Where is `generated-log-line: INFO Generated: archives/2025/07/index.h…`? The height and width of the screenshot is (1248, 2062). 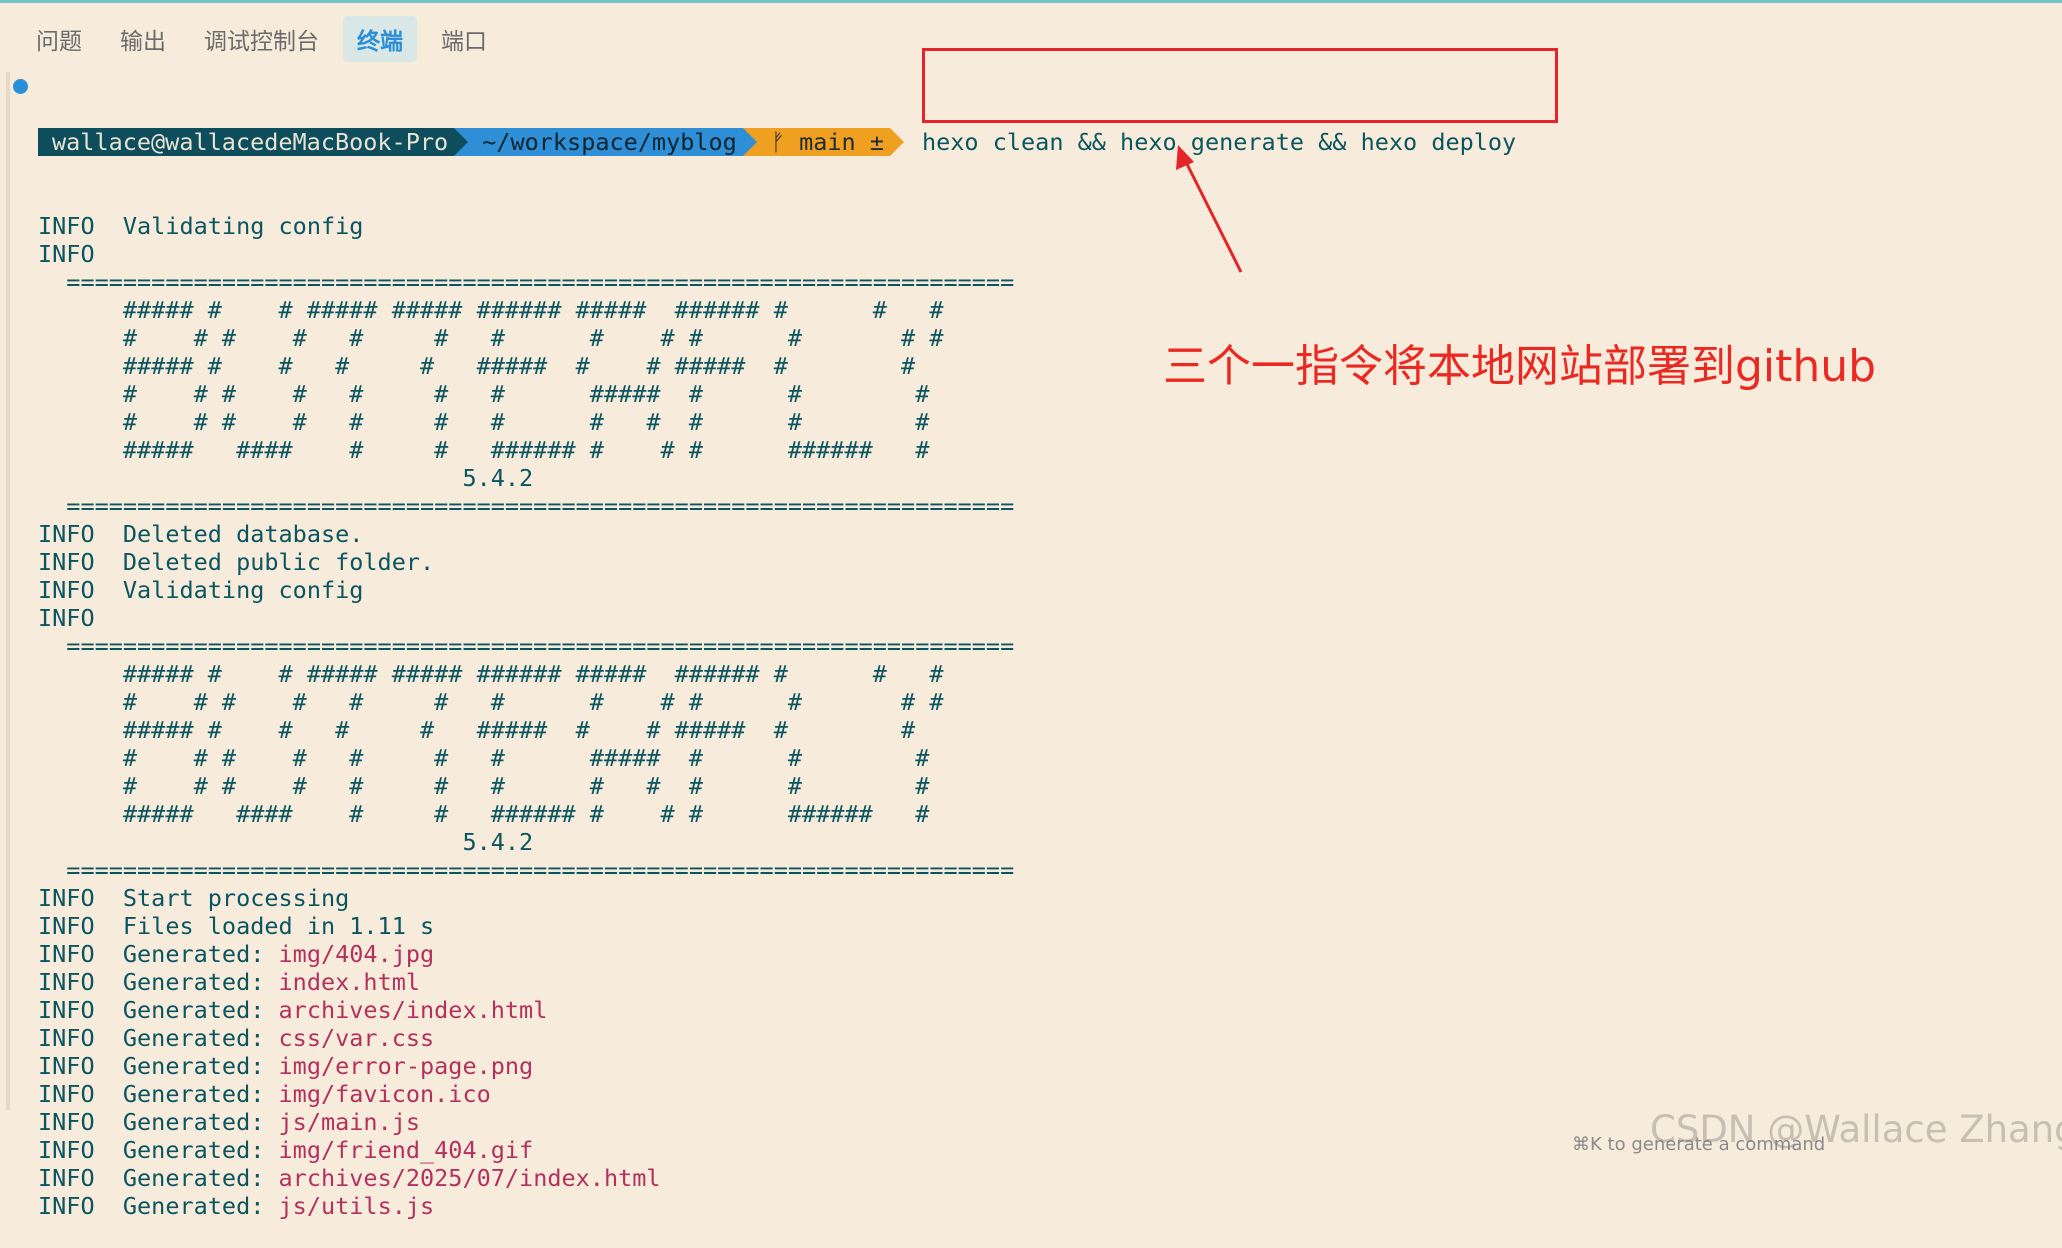
generated-log-line: INFO Generated: archives/2025/07/index.h… is located at coordinates (558, 1178).